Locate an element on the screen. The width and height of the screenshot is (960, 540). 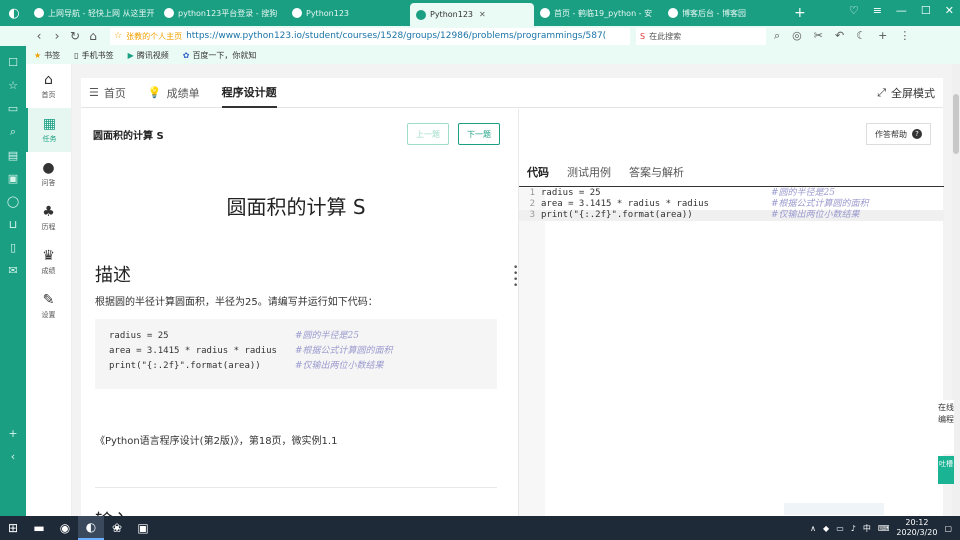
browser-logo-icon: ◐ is located at coordinates (14, 13).